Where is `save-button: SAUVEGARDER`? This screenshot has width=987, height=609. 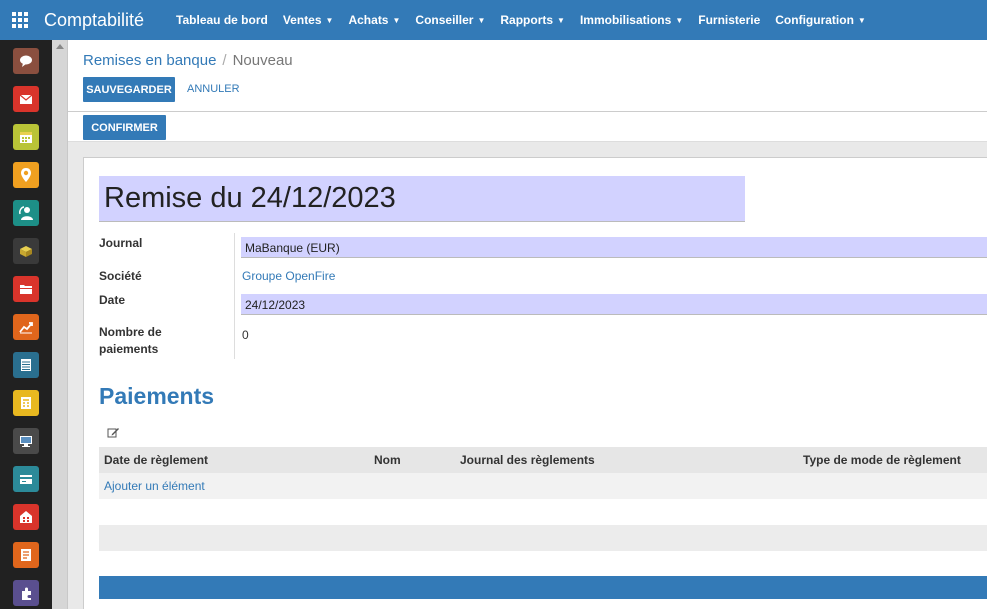 save-button: SAUVEGARDER is located at coordinates (129, 89).